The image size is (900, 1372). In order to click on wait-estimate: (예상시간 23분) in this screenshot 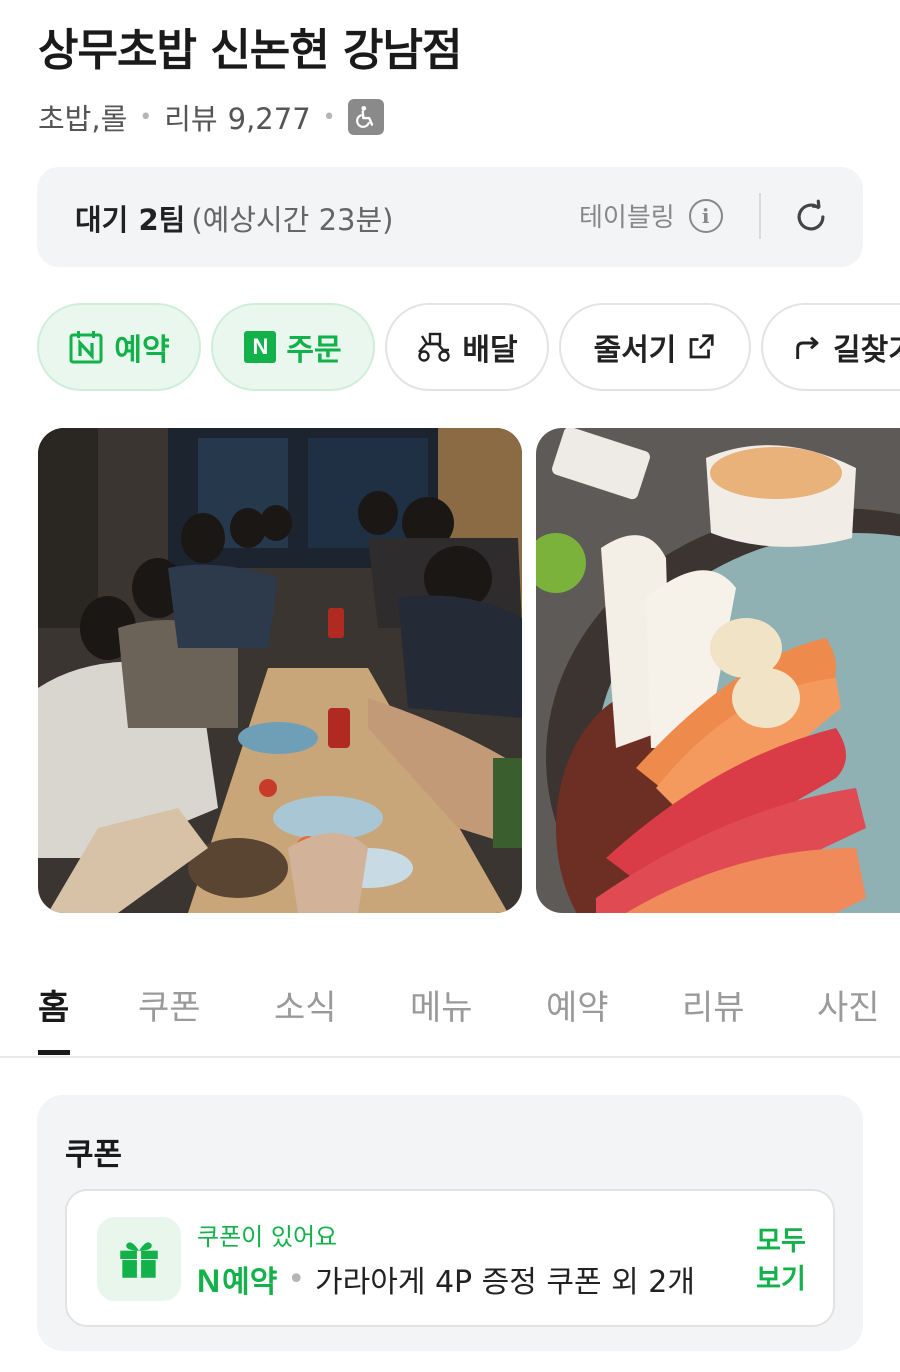, I will do `click(292, 220)`.